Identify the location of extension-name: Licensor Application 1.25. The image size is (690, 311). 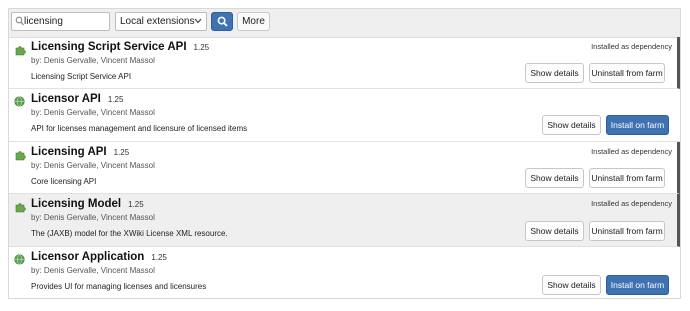
(99, 257).